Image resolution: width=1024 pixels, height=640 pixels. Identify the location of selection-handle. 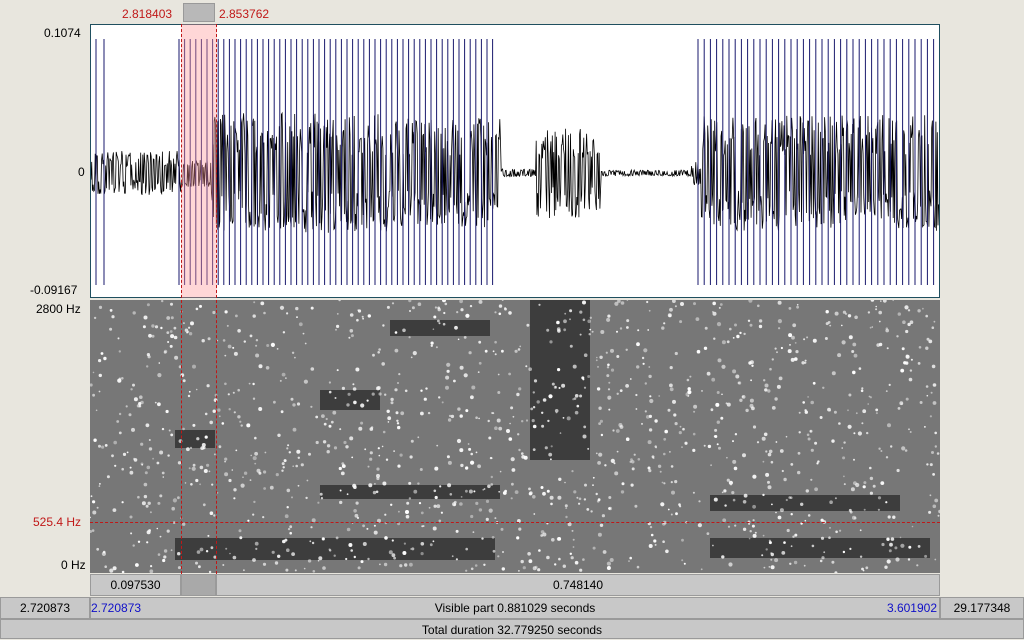
(199, 12).